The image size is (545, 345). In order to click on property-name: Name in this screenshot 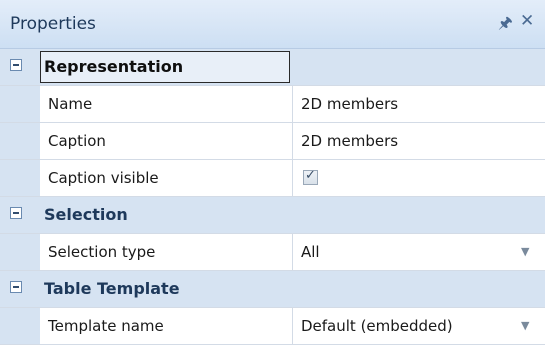, I will do `click(70, 104)`.